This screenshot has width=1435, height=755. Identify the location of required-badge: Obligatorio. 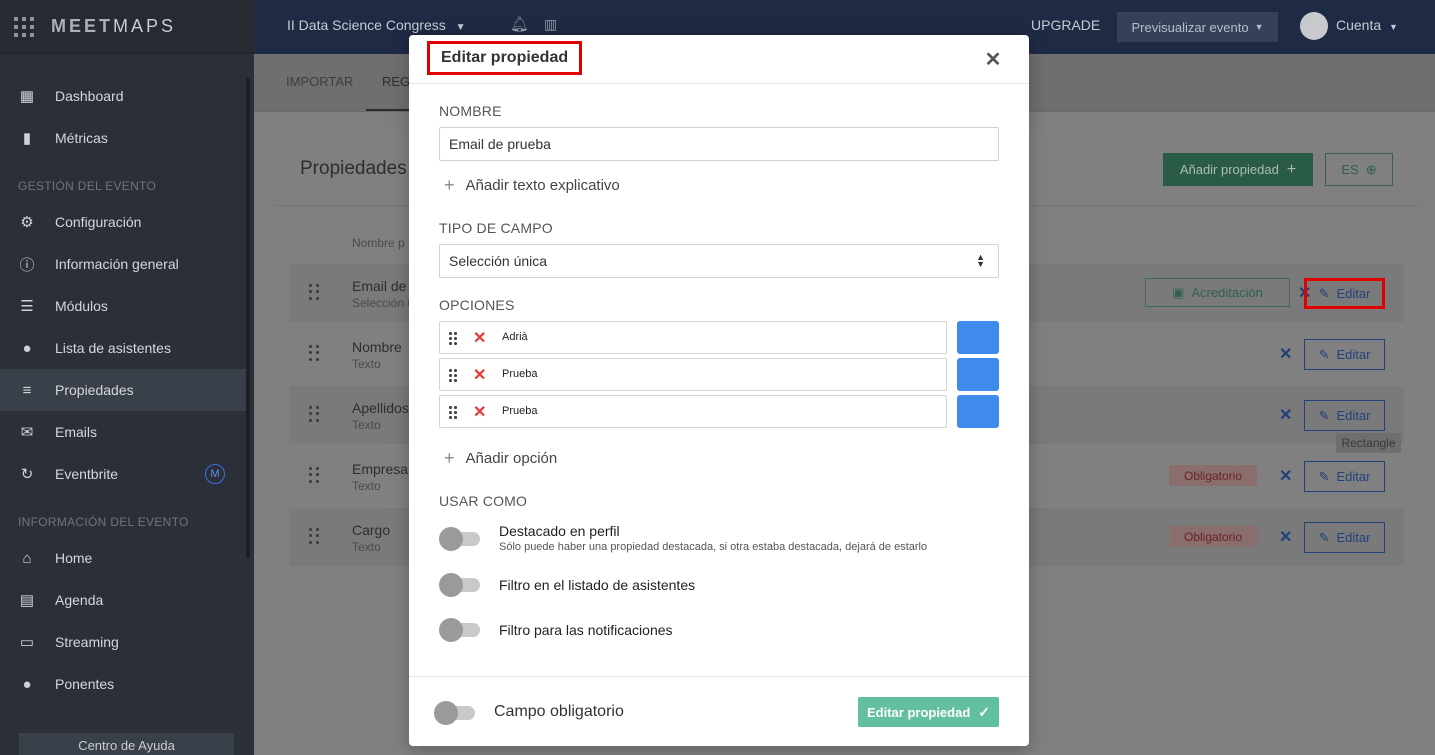
(1213, 475).